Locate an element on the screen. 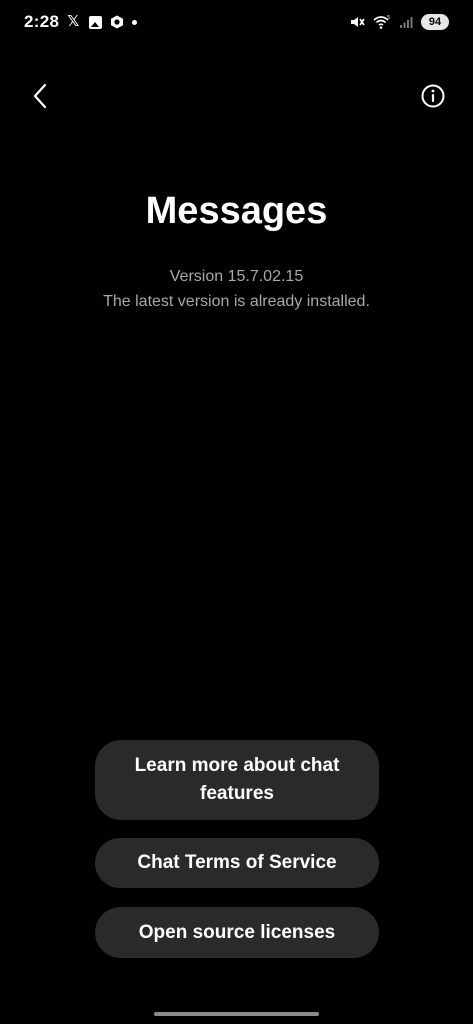 This screenshot has width=473, height=1024. chevron-left-icon is located at coordinates (40, 96).